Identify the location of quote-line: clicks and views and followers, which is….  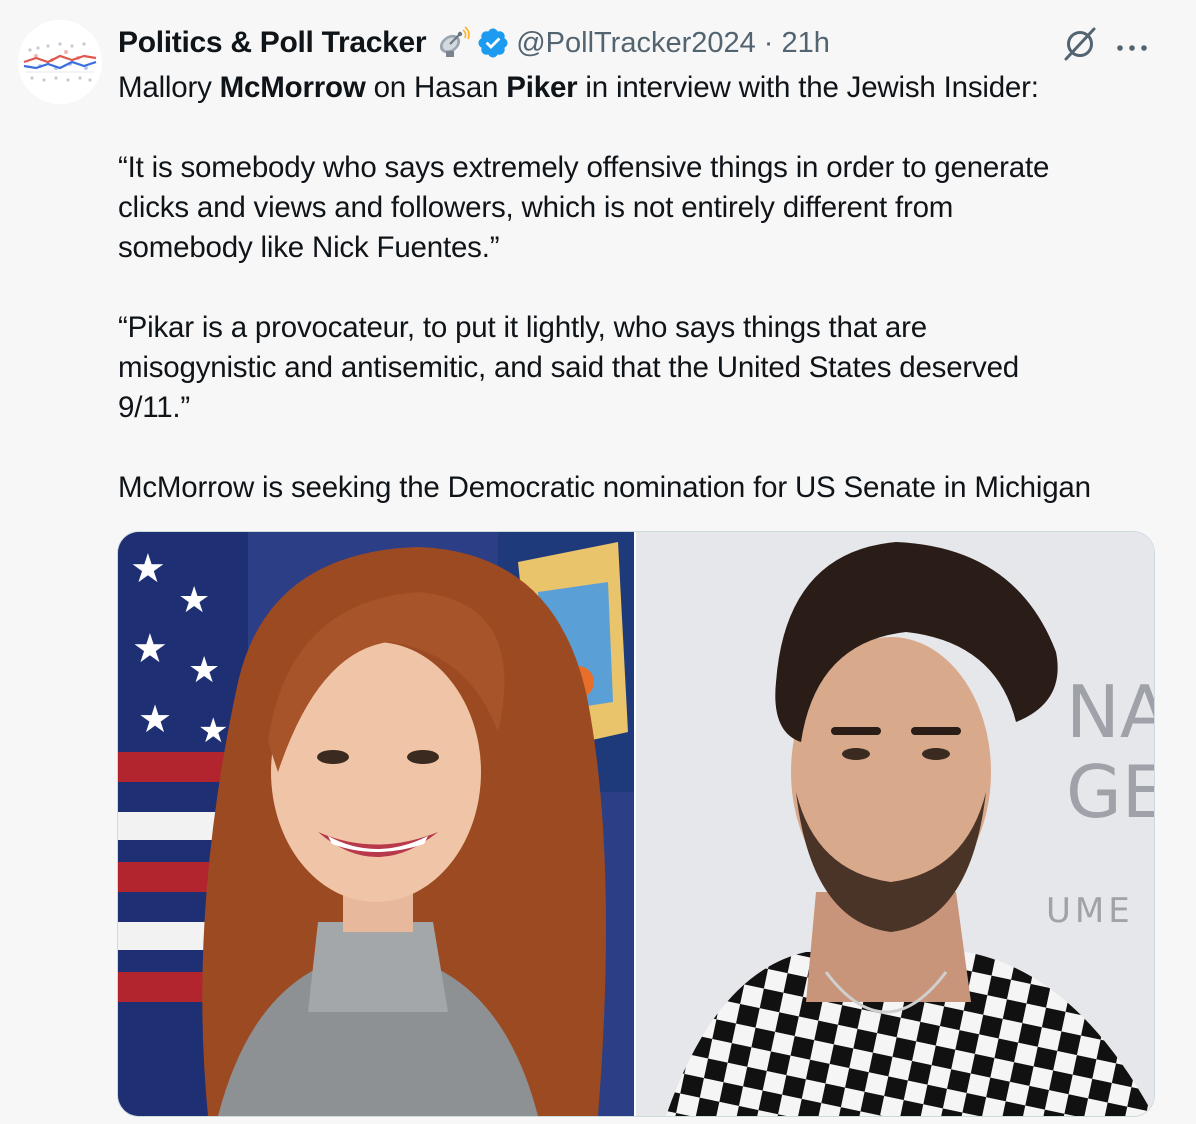
(536, 207).